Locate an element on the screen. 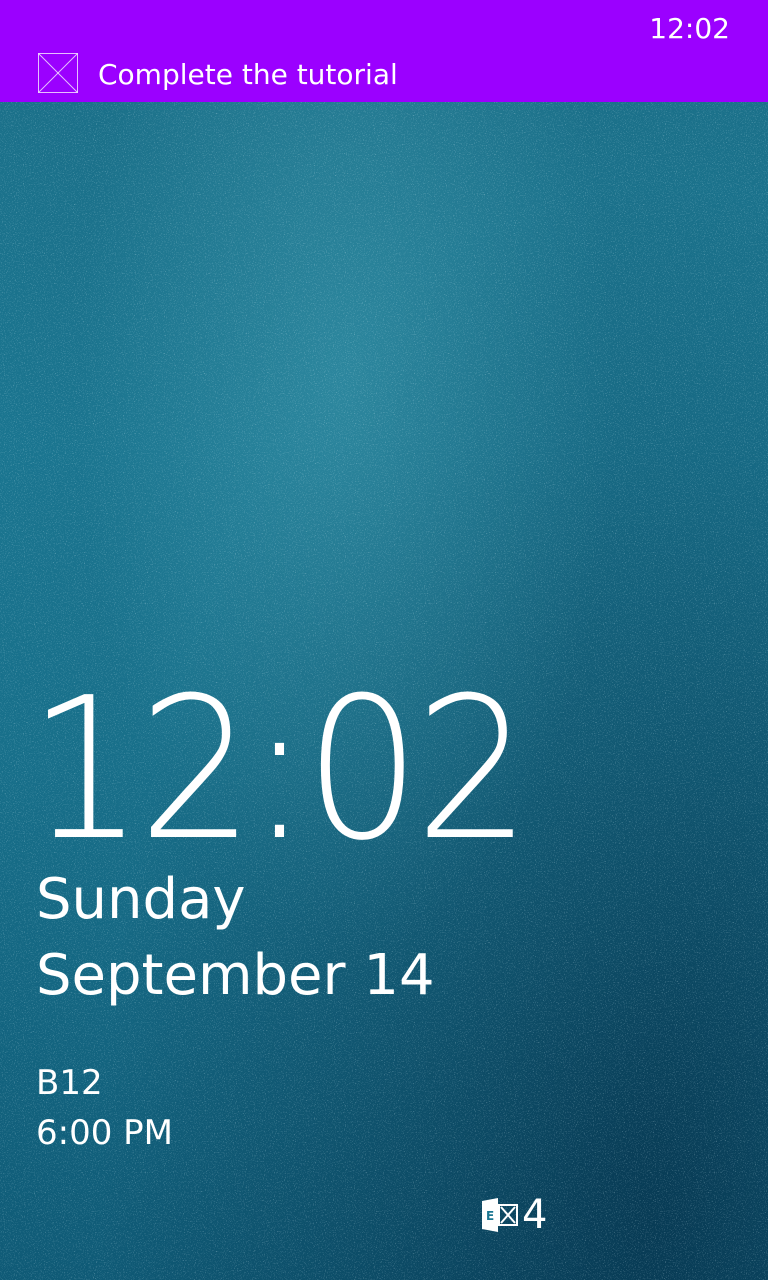 The width and height of the screenshot is (768, 1280). date-label: September 14 is located at coordinates (235, 975).